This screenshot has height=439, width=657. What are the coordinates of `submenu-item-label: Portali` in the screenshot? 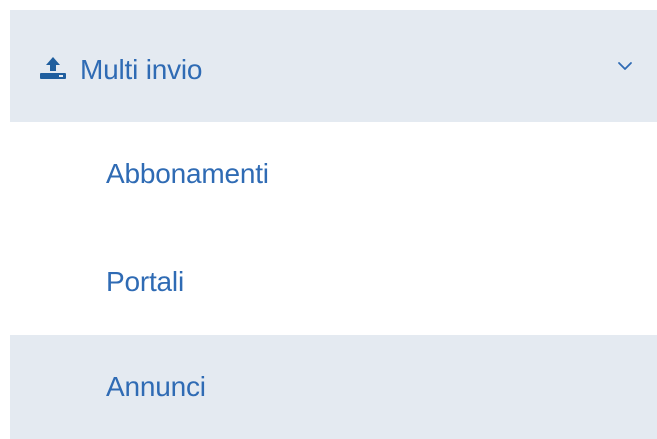 It's located at (145, 281).